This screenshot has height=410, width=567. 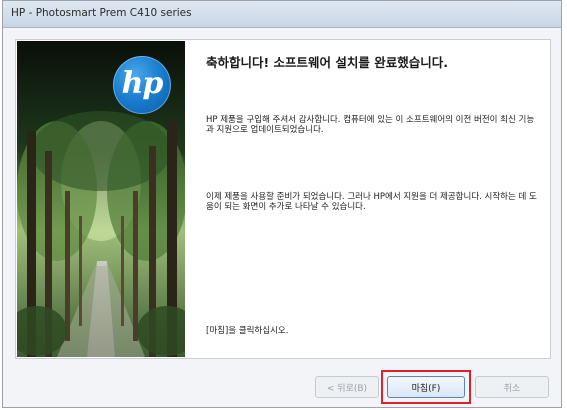 I want to click on finish-instruction: [마침]을 클릭하십시오., so click(x=247, y=331).